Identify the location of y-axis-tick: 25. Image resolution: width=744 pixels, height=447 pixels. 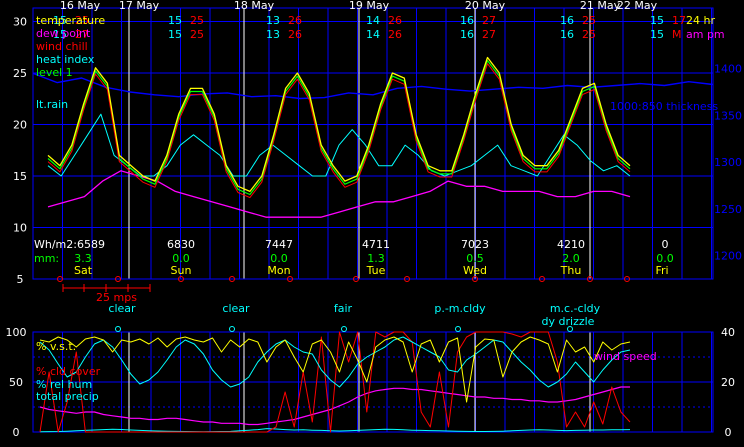
(20, 73).